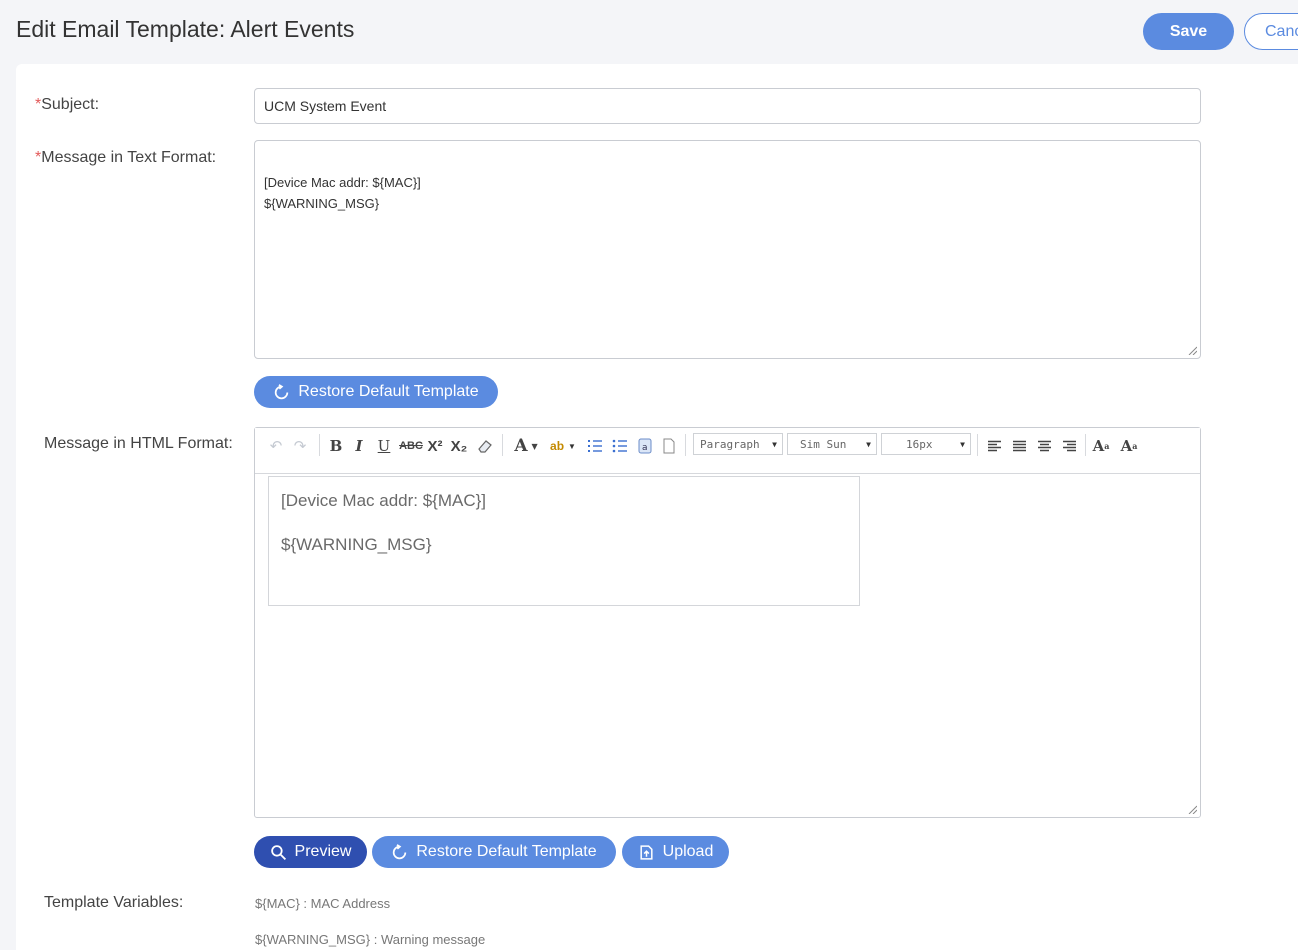 The width and height of the screenshot is (1298, 950). I want to click on ordered-list-icon, so click(595, 446).